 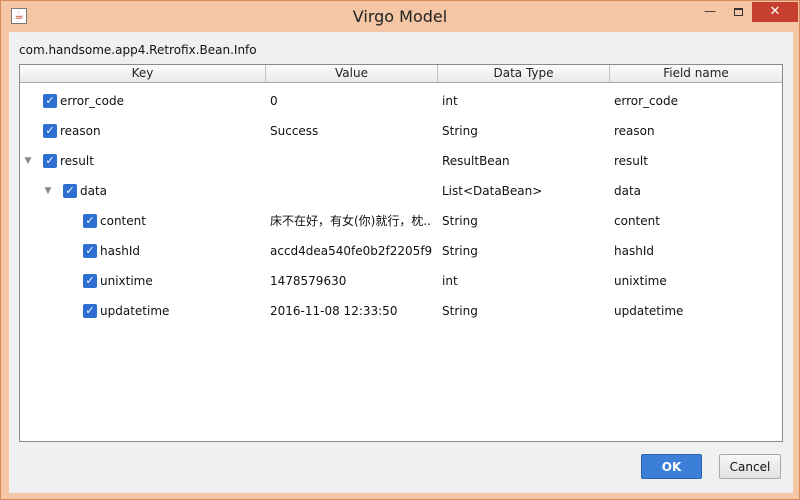 What do you see at coordinates (671, 466) in the screenshot?
I see `ok-button: OK` at bounding box center [671, 466].